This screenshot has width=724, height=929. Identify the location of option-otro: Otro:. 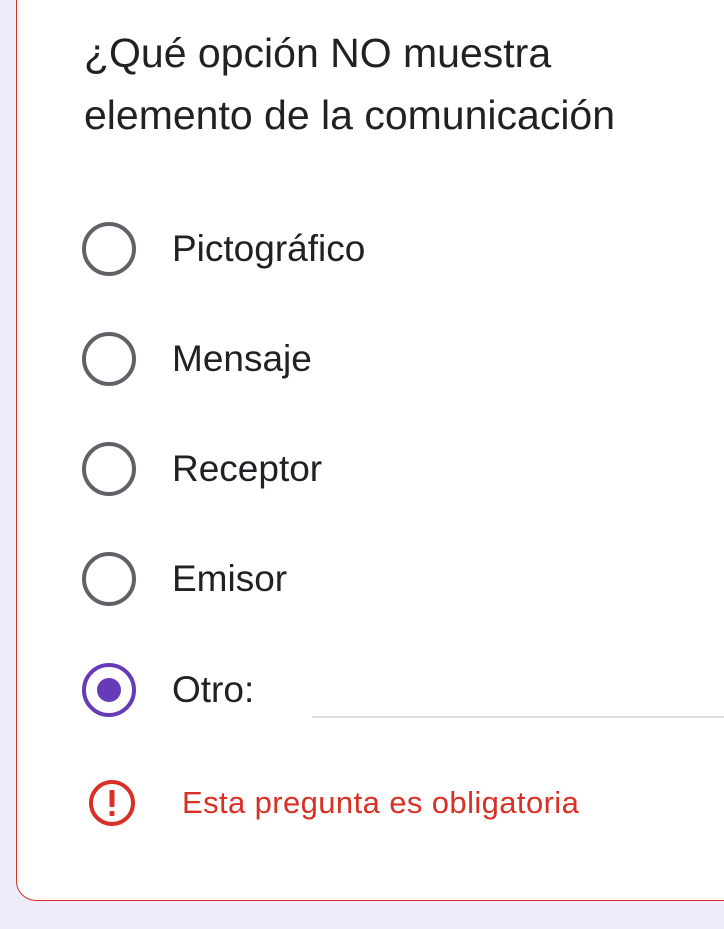
(403, 690).